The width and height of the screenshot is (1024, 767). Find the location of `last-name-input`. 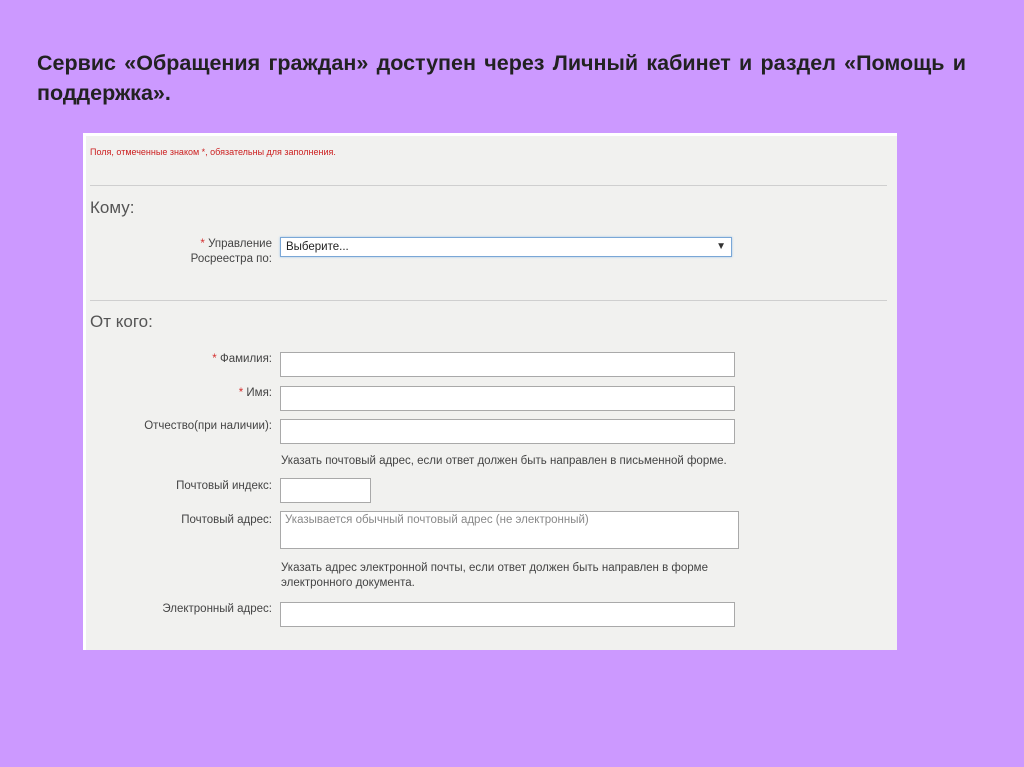

last-name-input is located at coordinates (507, 364).